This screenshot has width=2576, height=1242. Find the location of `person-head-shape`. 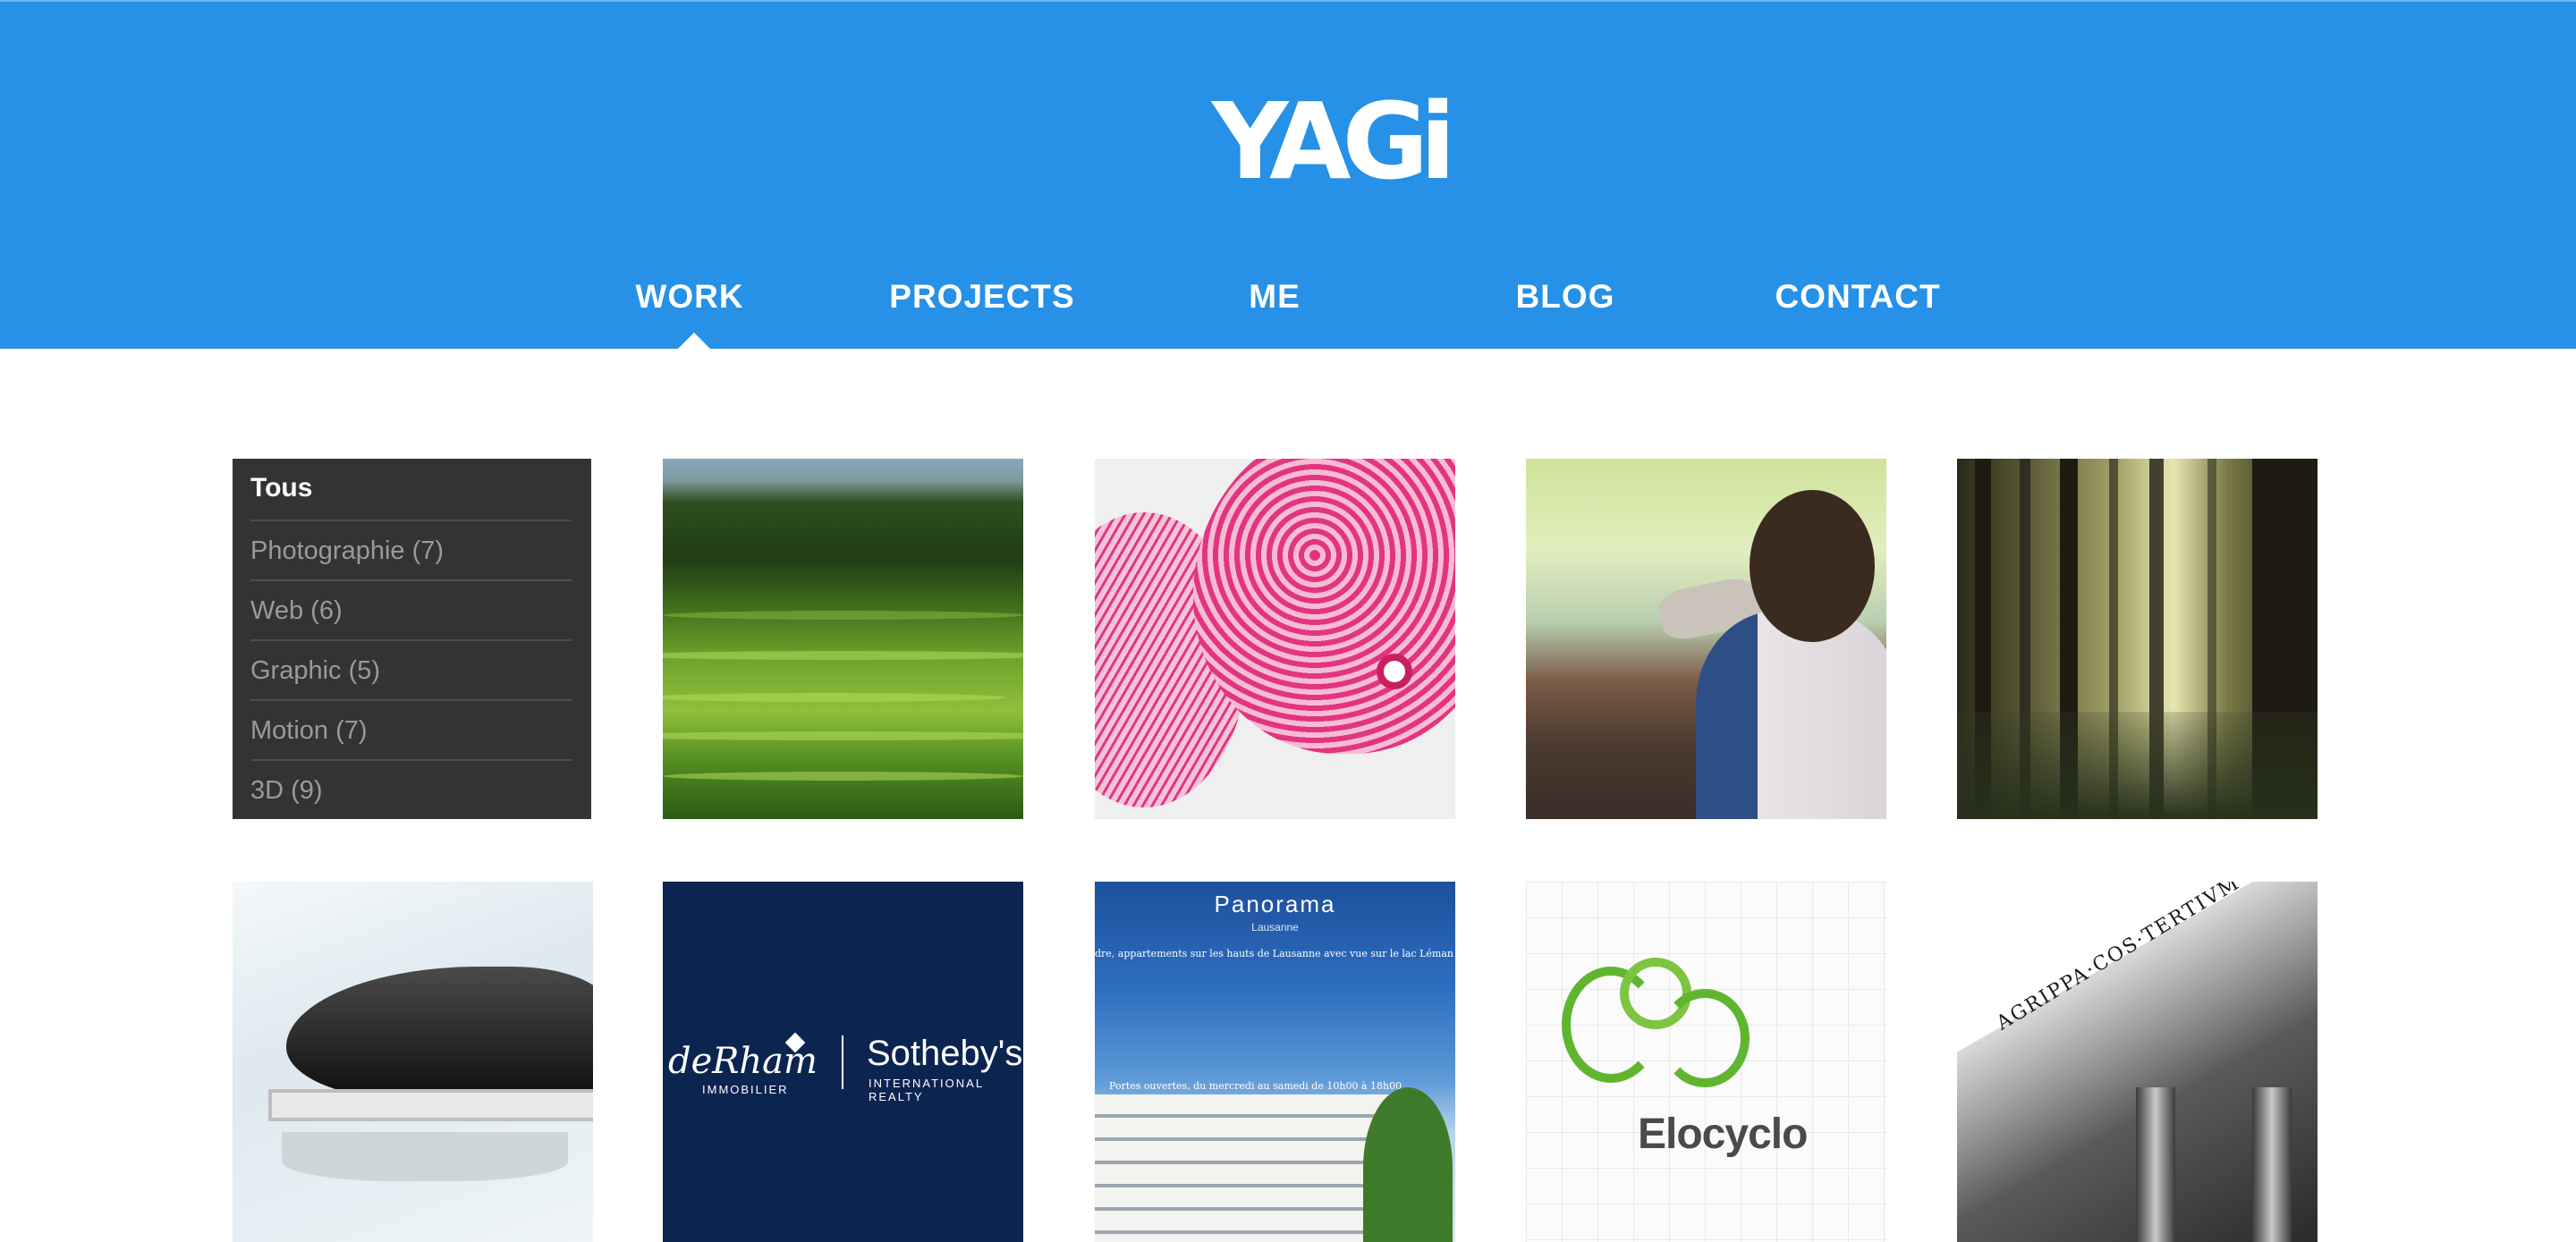

person-head-shape is located at coordinates (1812, 566).